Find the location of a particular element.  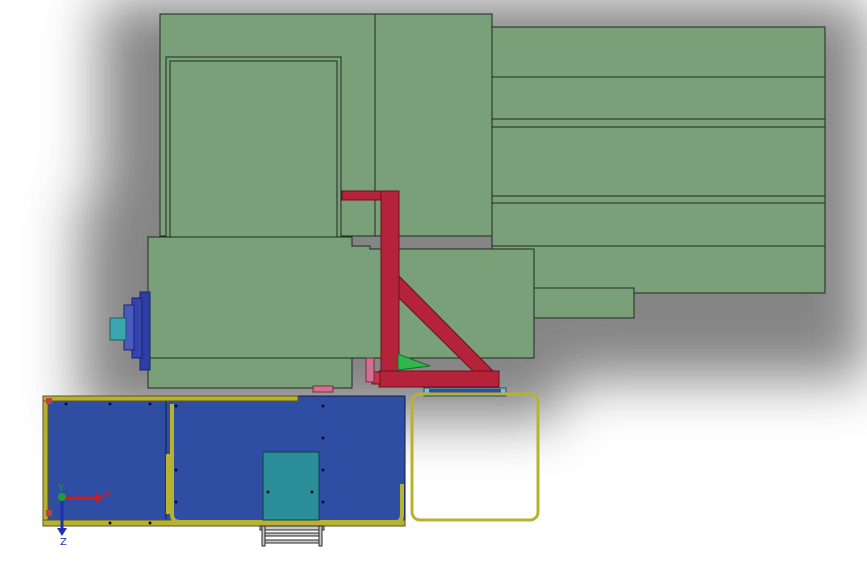

z-axis-label: Z is located at coordinates (63, 542).